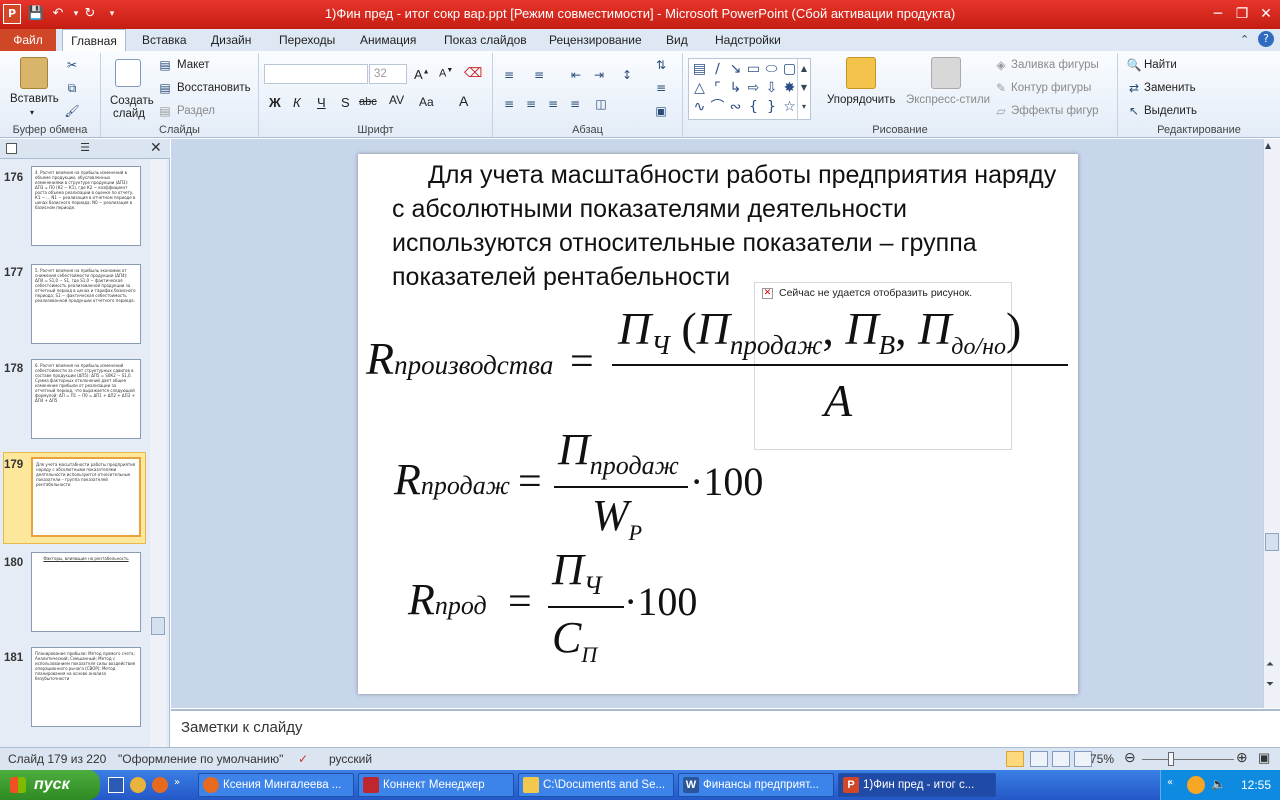 This screenshot has height=800, width=1280. What do you see at coordinates (861, 100) in the screenshot?
I see `arrange-button: Упорядочить` at bounding box center [861, 100].